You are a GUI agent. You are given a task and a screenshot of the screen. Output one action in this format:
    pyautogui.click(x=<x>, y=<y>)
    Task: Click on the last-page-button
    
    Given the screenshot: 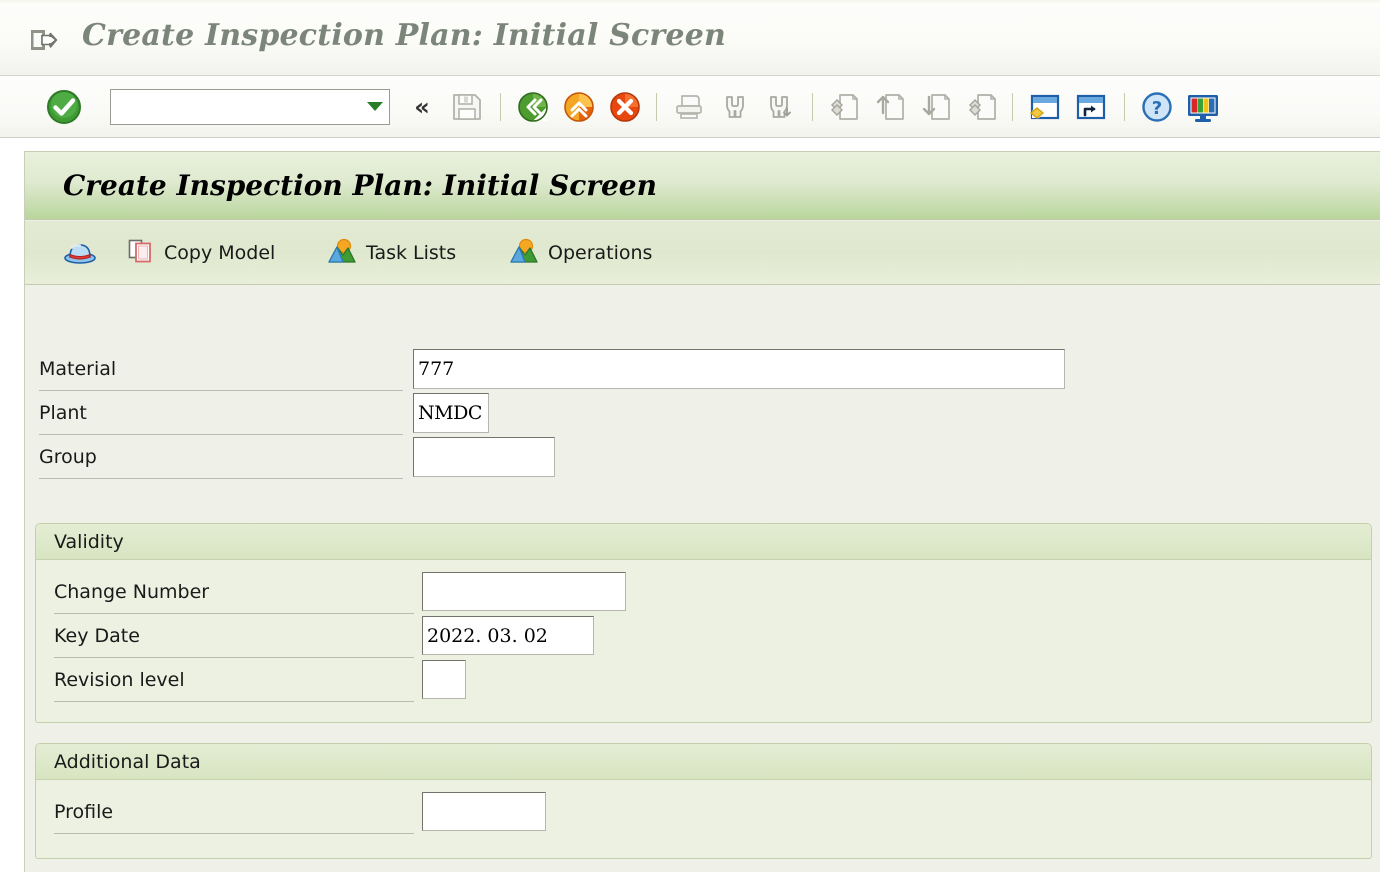 What is the action you would take?
    pyautogui.click(x=983, y=107)
    